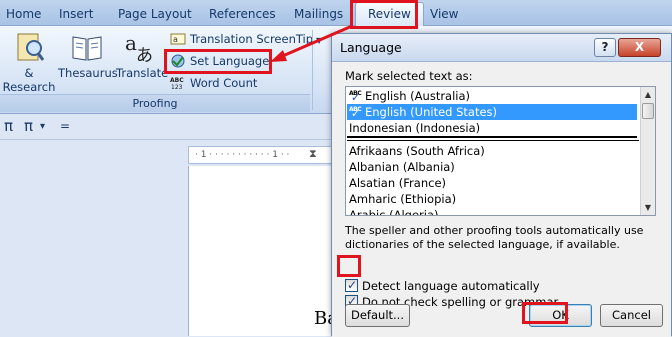 This screenshot has height=337, width=672. I want to click on detect-language-checkbox, so click(351, 285).